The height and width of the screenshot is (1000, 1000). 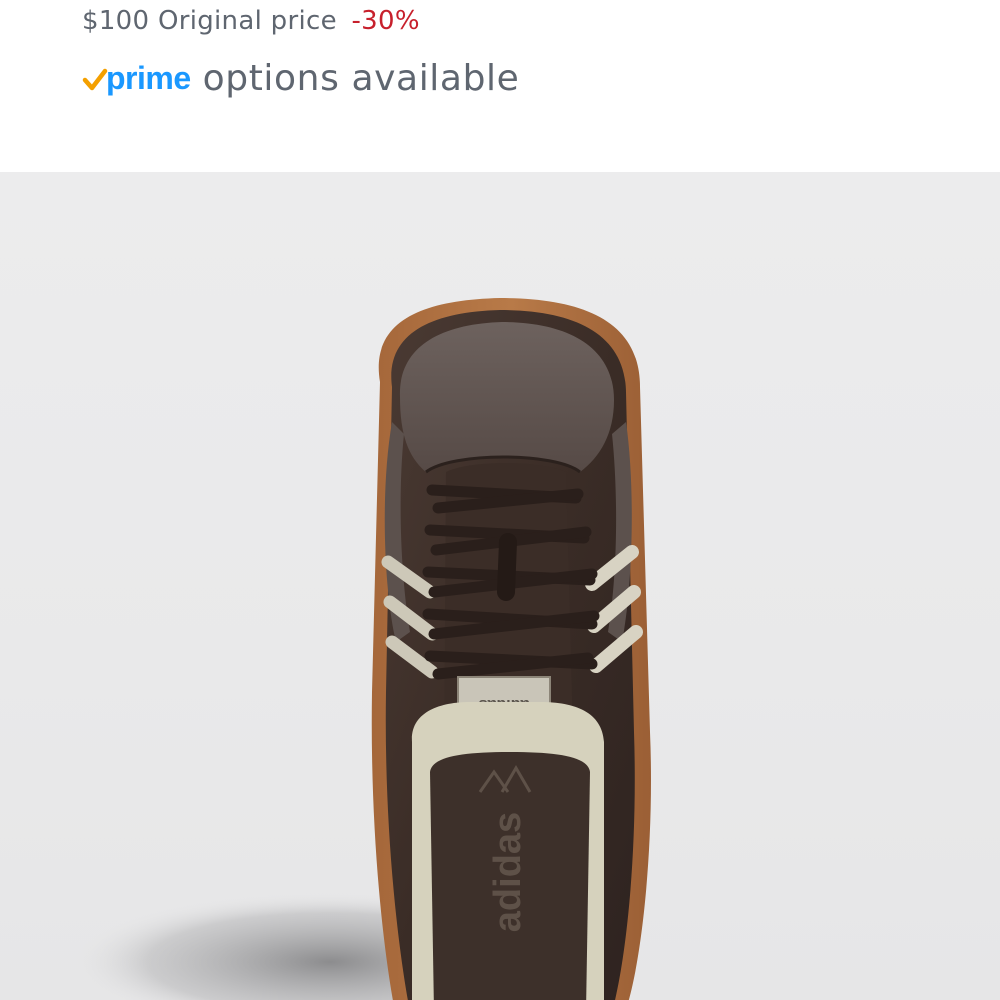 What do you see at coordinates (247, 21) in the screenshot?
I see `original-price-label: Original price` at bounding box center [247, 21].